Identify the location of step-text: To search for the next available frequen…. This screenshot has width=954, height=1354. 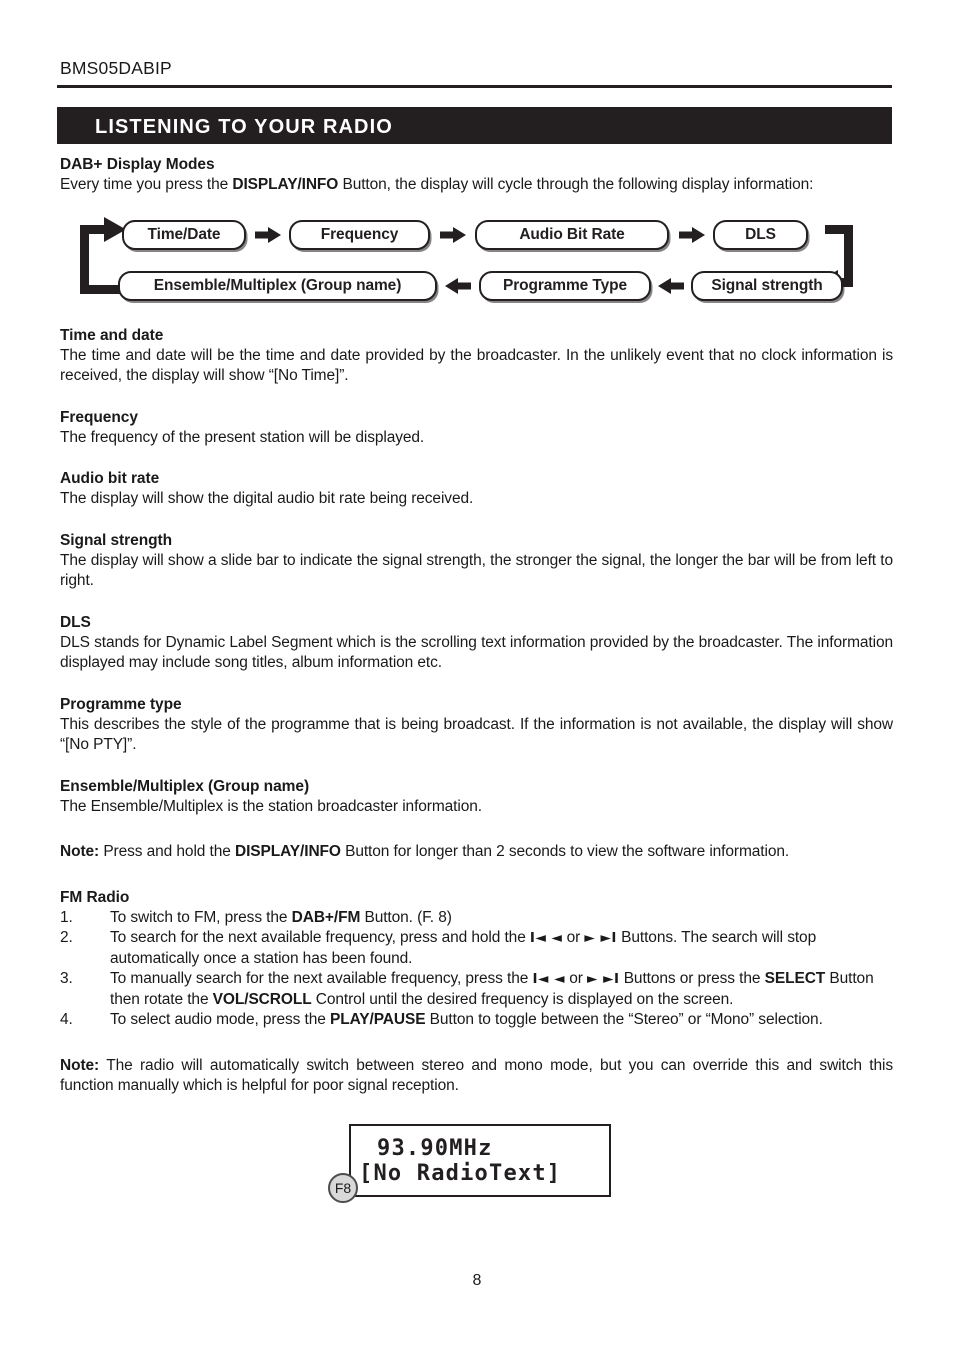
(320, 937).